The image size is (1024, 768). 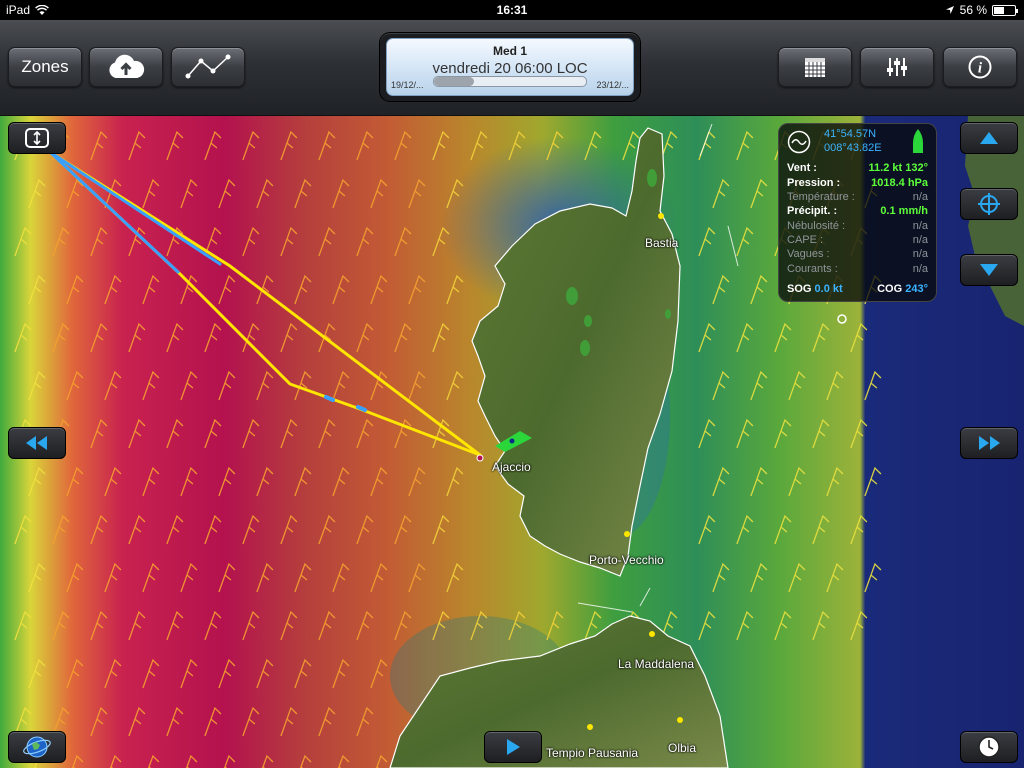 I want to click on cog-value: 243°, so click(x=916, y=289).